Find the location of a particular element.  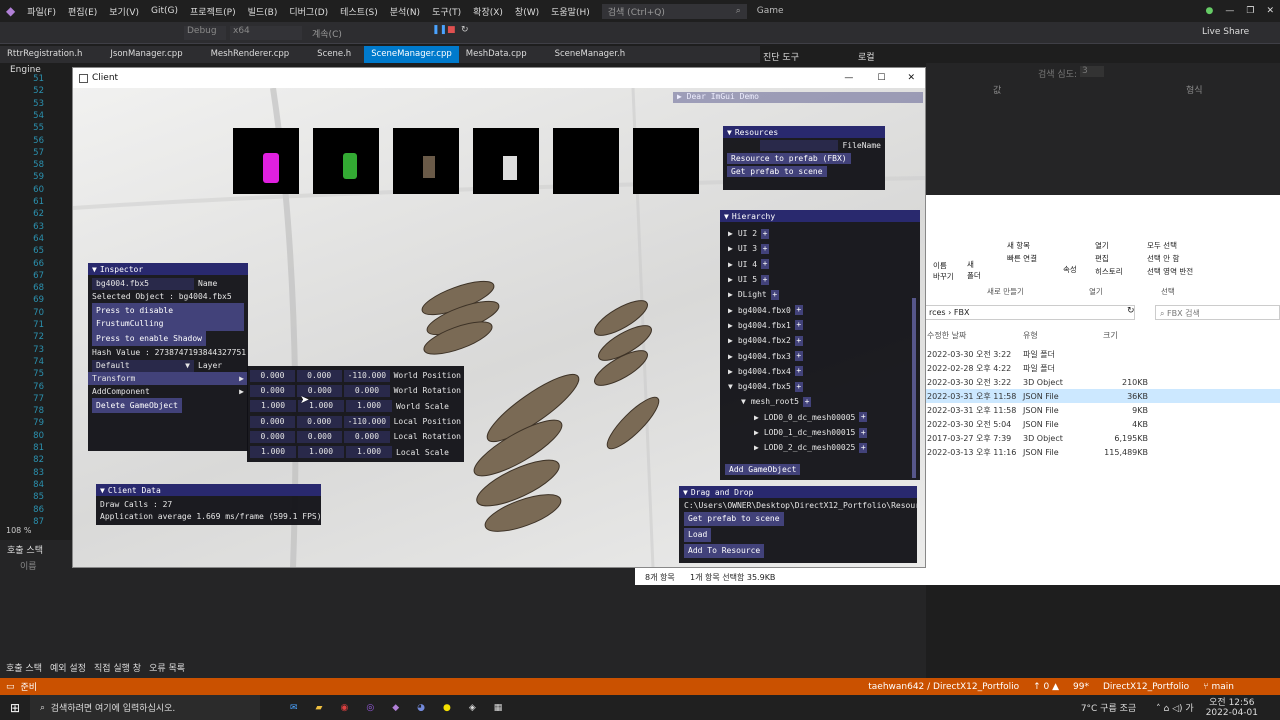

col-date: 수정한 날짜 is located at coordinates (946, 335).